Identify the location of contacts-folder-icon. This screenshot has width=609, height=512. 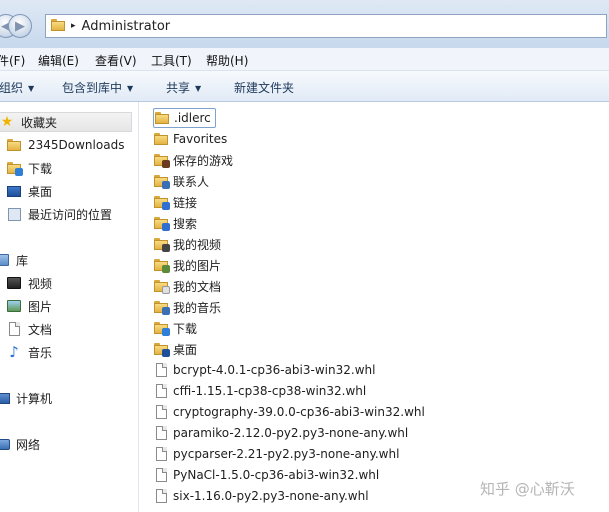
(161, 181).